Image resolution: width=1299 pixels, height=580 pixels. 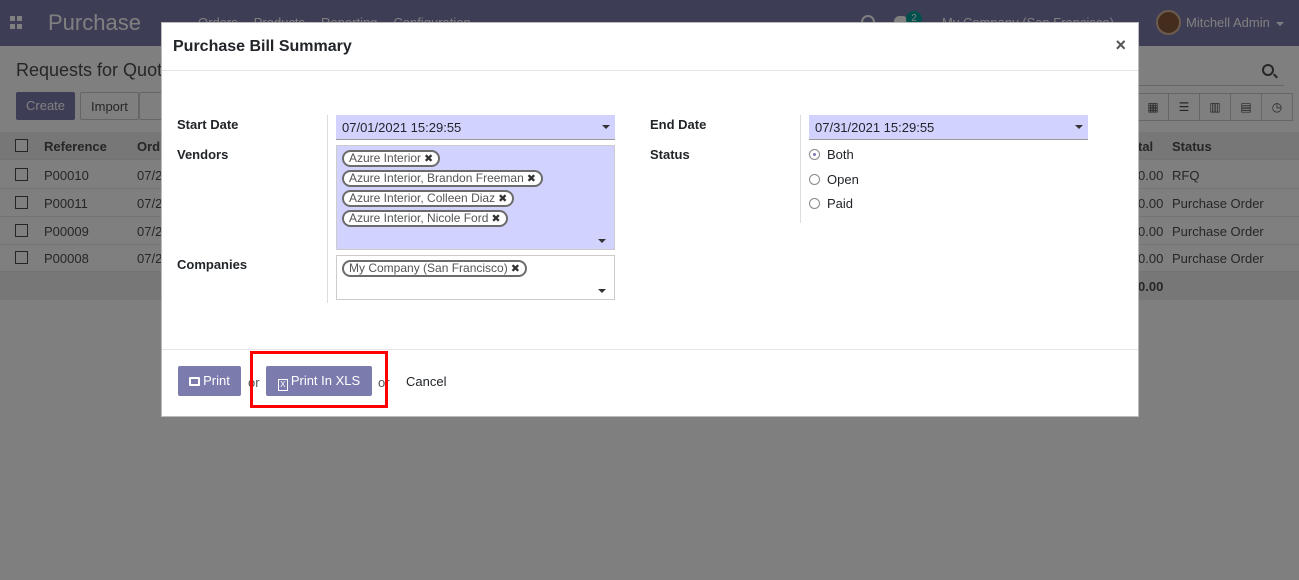 I want to click on print-button: Print, so click(x=209, y=381).